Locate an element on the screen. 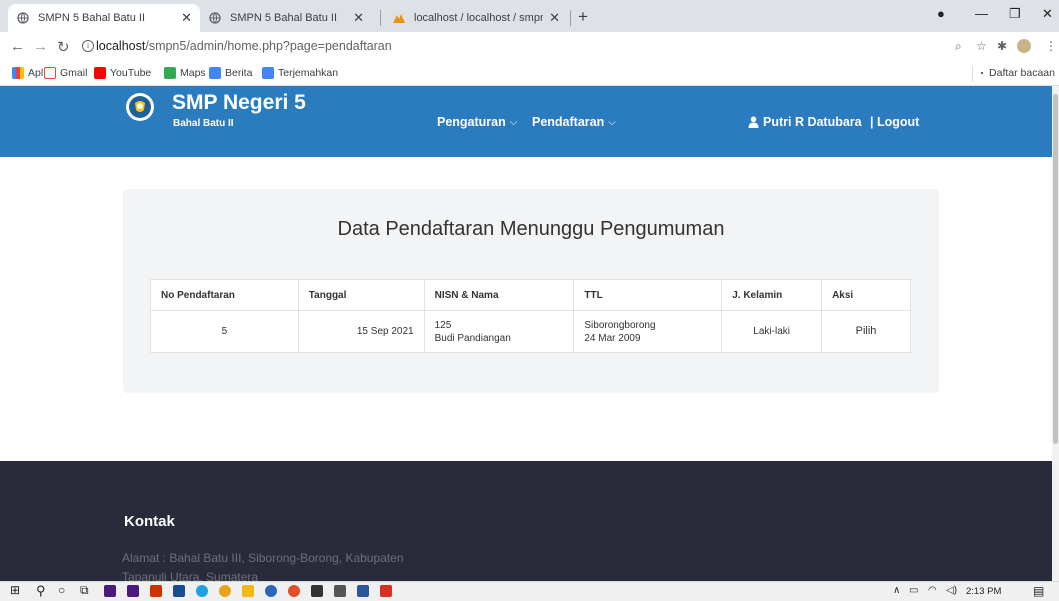 This screenshot has width=1059, height=601. phpmyadmin-icon is located at coordinates (399, 18).